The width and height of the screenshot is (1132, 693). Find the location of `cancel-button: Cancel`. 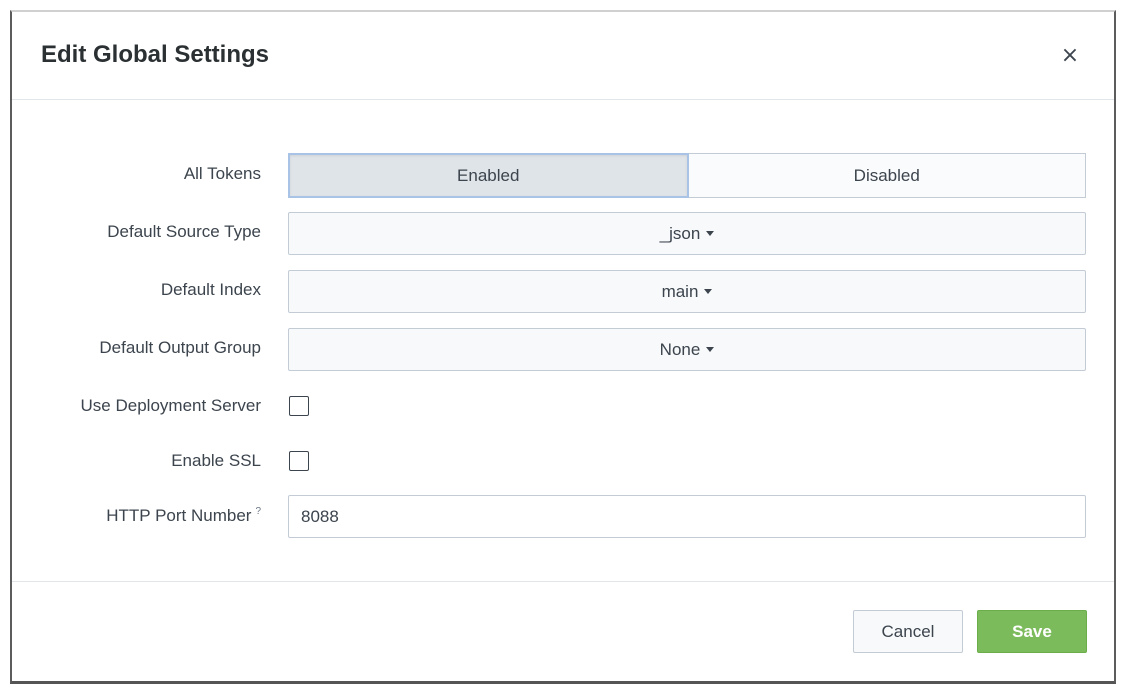

cancel-button: Cancel is located at coordinates (908, 631).